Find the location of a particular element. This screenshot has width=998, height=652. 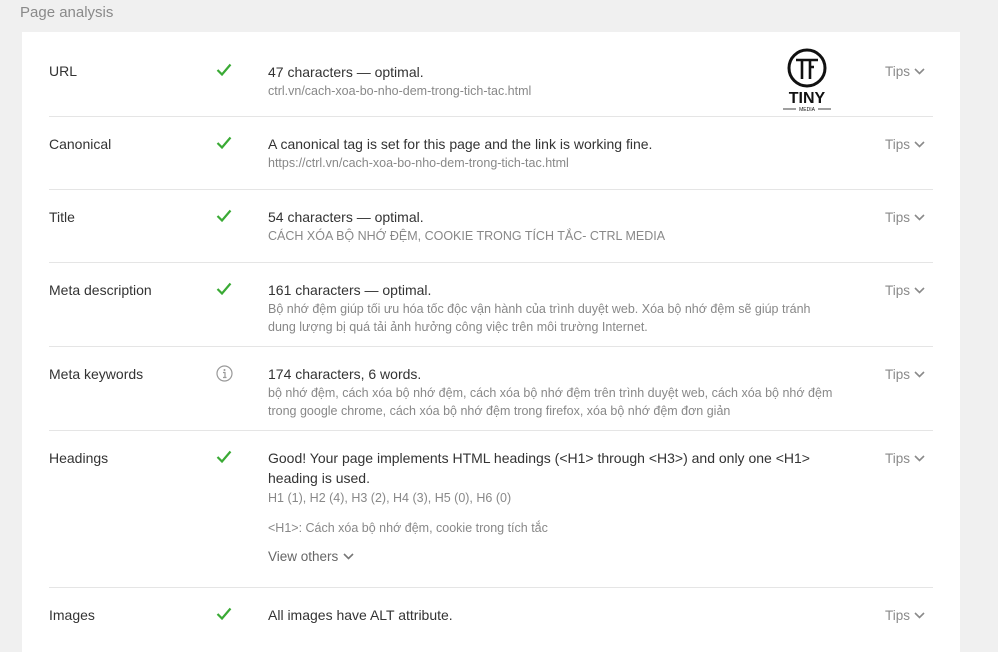

logo-subtext: MEDIA is located at coordinates (807, 110).